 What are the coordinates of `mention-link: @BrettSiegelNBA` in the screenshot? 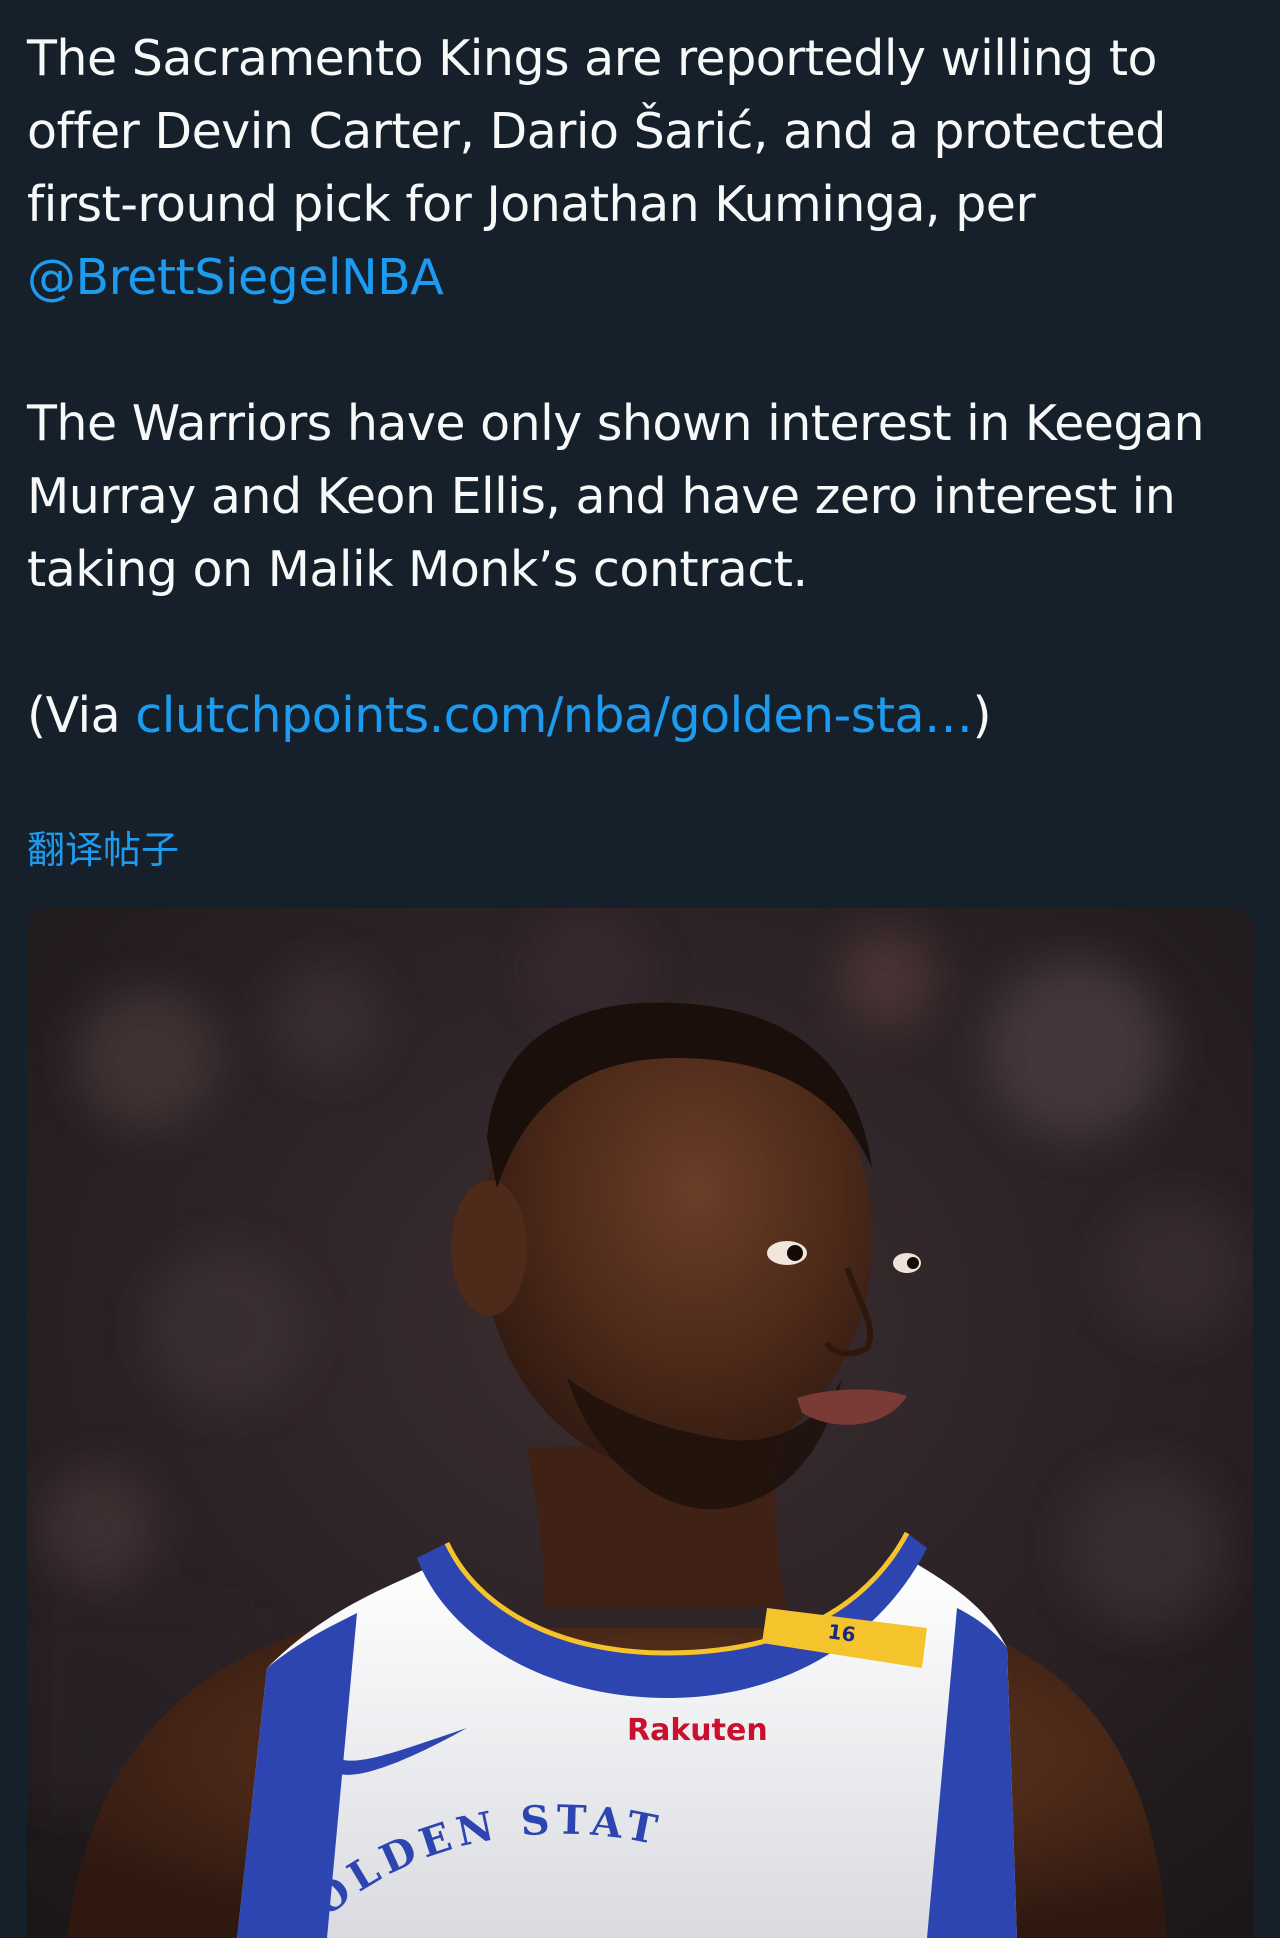 It's located at (235, 277).